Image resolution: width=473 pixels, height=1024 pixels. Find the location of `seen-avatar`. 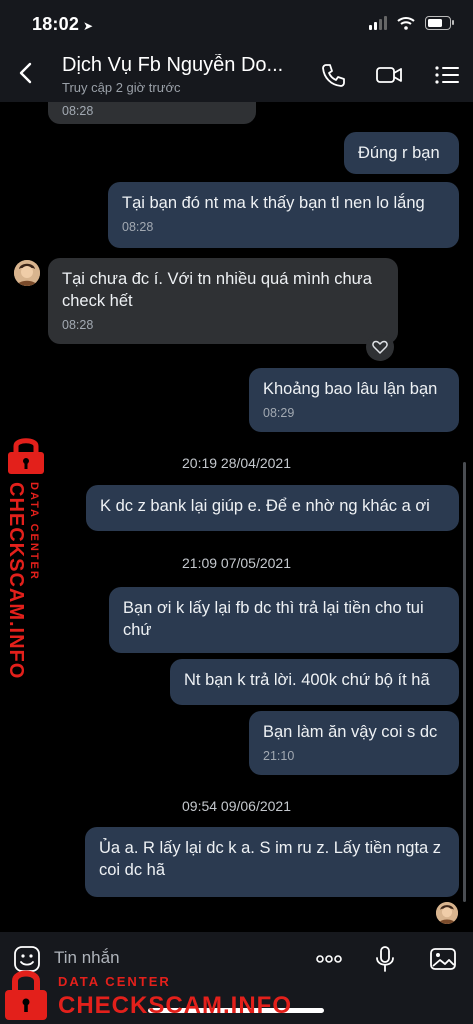

seen-avatar is located at coordinates (447, 913).